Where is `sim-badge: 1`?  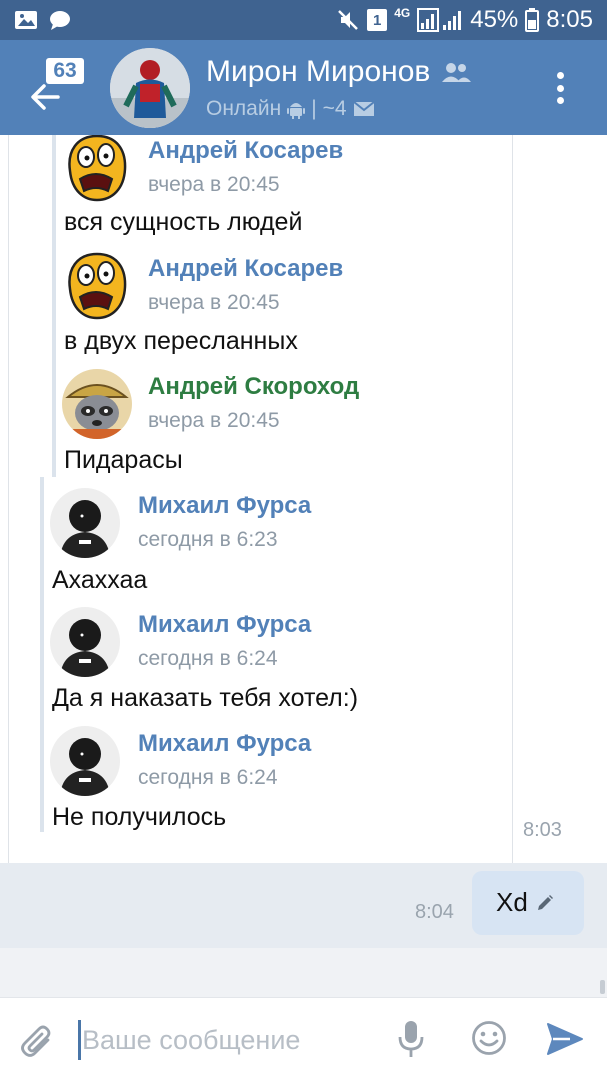
sim-badge: 1 is located at coordinates (377, 20).